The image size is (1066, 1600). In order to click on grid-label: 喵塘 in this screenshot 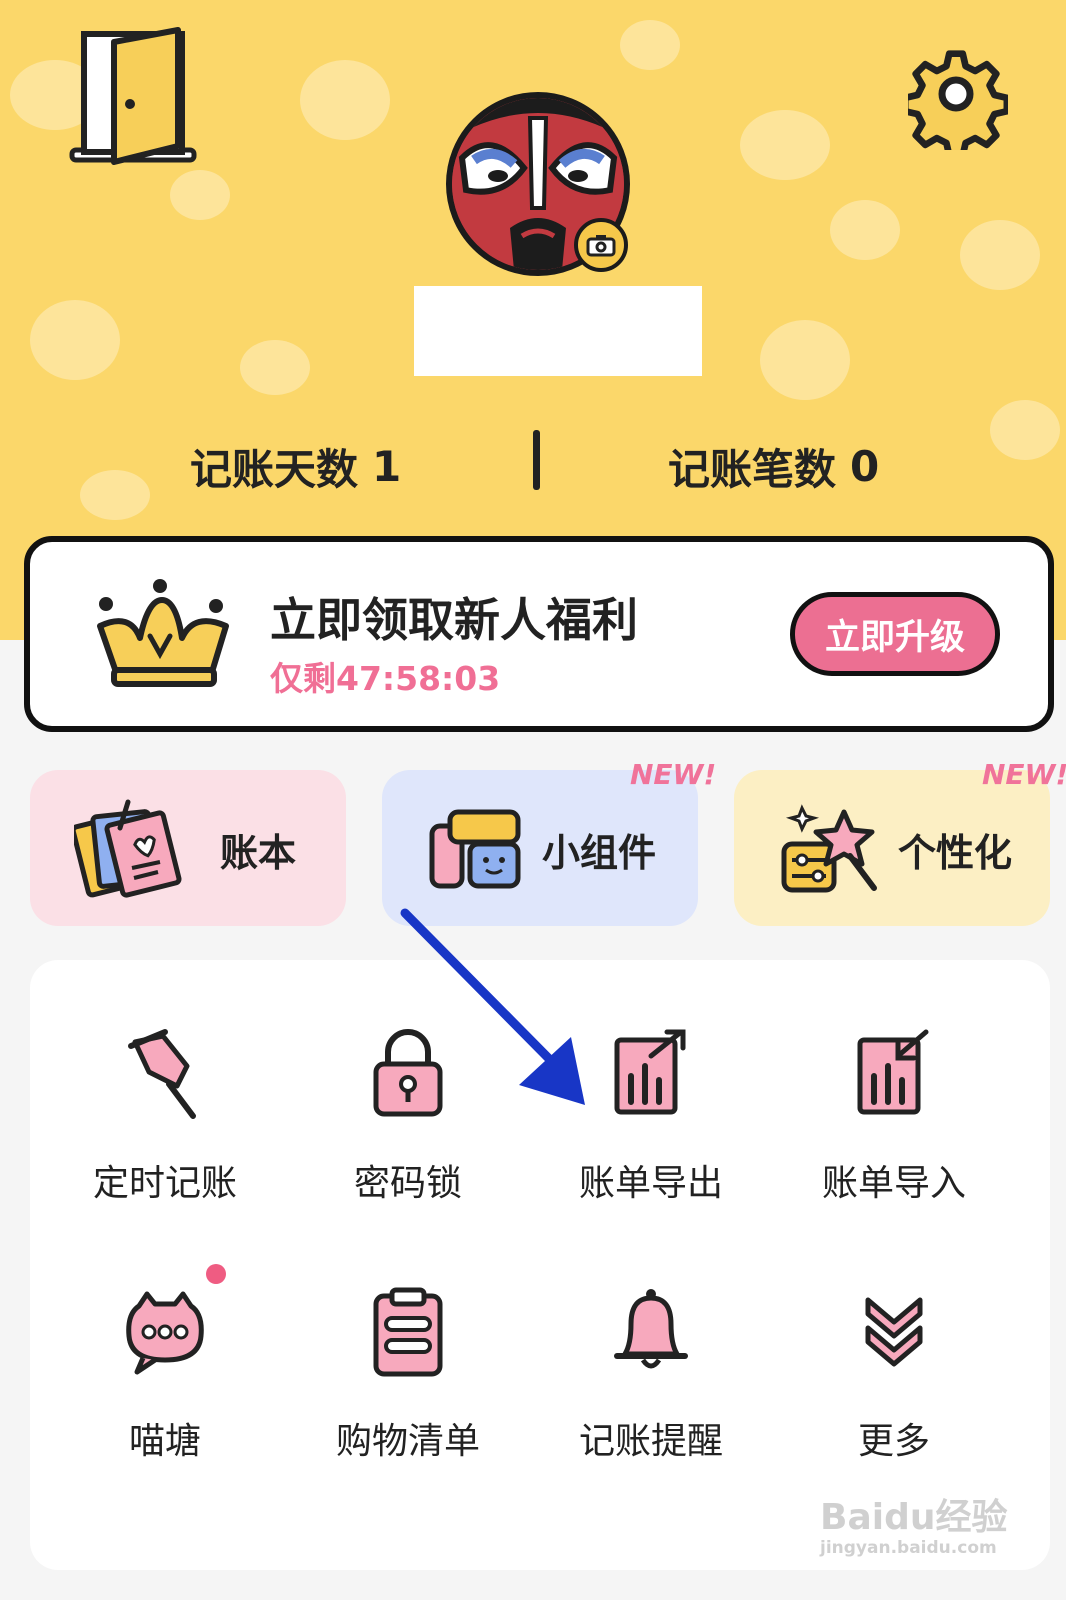, I will do `click(164, 1441)`.